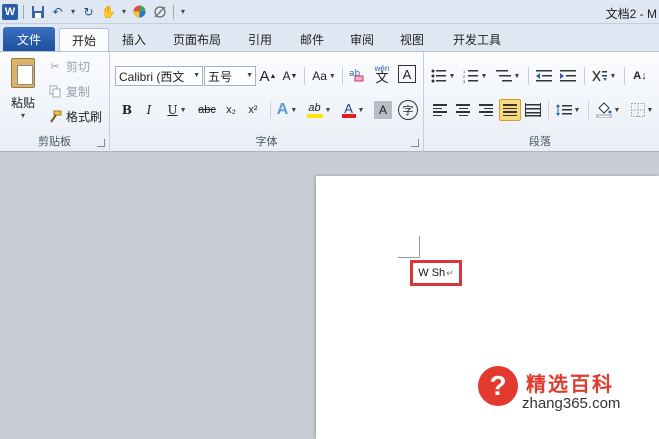 The height and width of the screenshot is (439, 659). I want to click on copy-button: 复制, so click(69, 91).